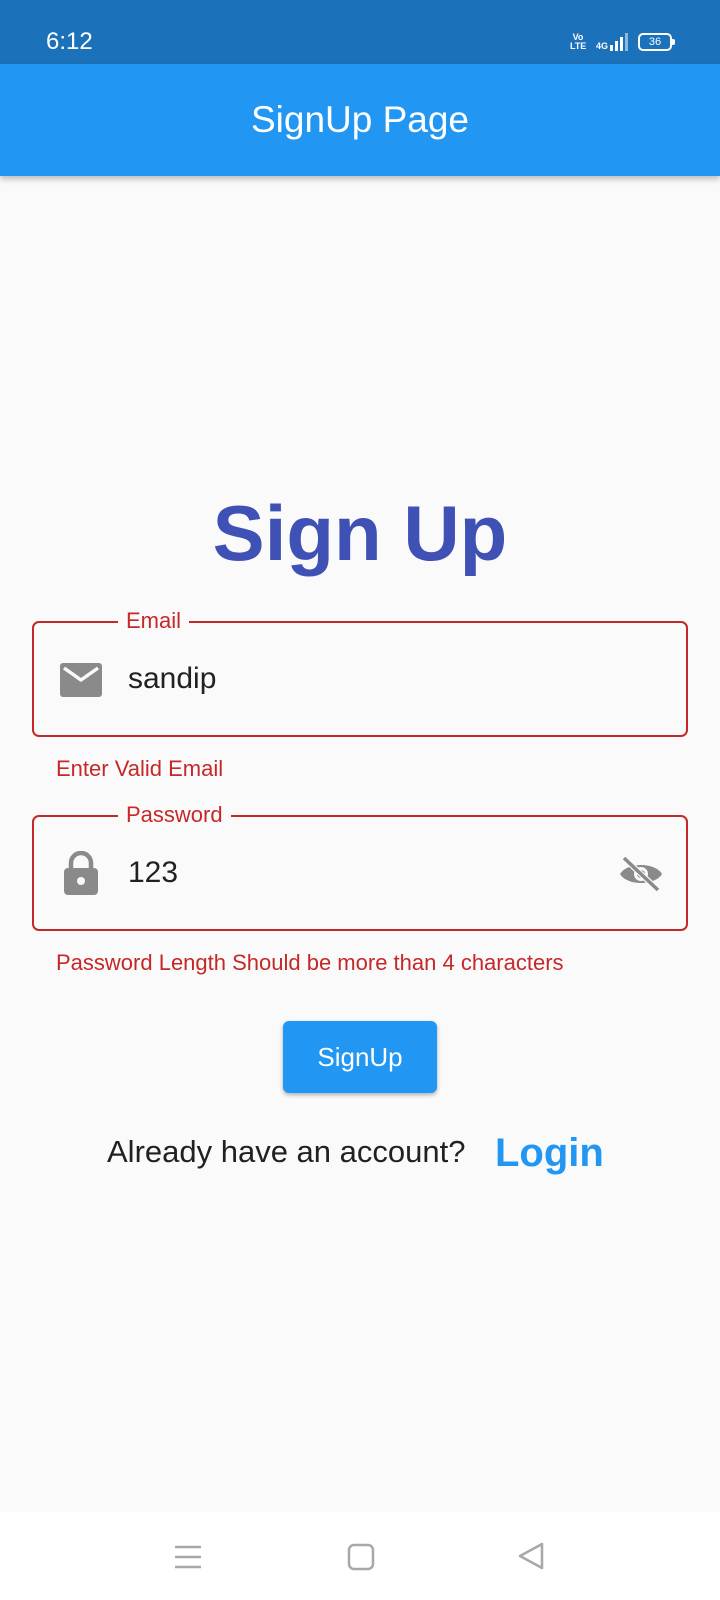 The image size is (720, 1600). What do you see at coordinates (174, 815) in the screenshot?
I see `password-label: Password` at bounding box center [174, 815].